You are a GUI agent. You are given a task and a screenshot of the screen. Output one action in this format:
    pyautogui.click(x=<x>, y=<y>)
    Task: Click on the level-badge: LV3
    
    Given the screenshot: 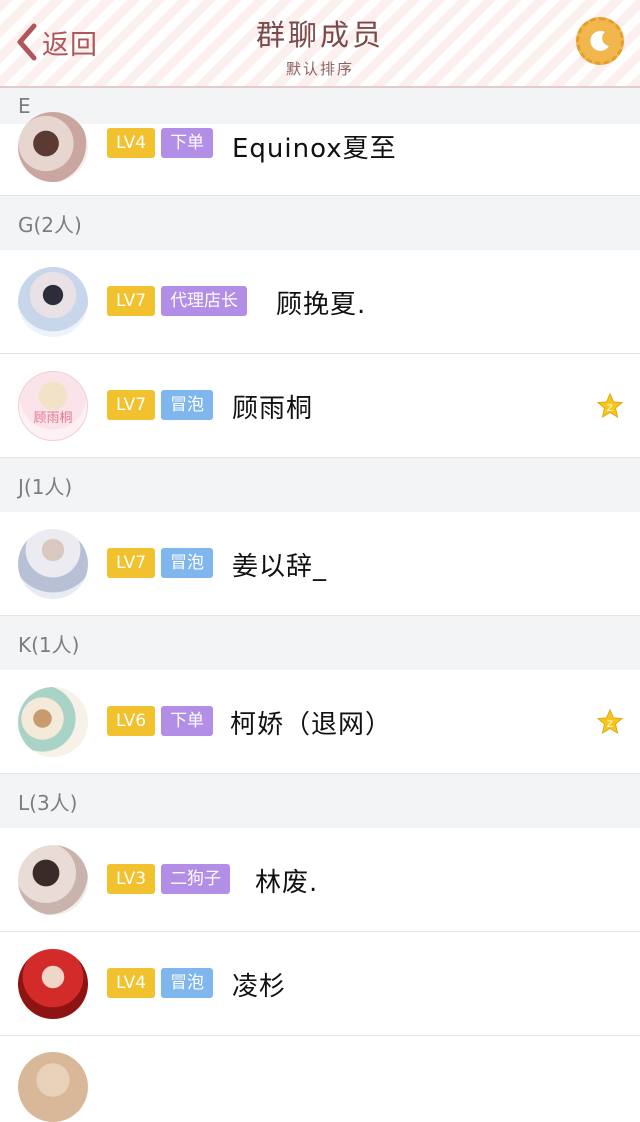 What is the action you would take?
    pyautogui.click(x=131, y=879)
    